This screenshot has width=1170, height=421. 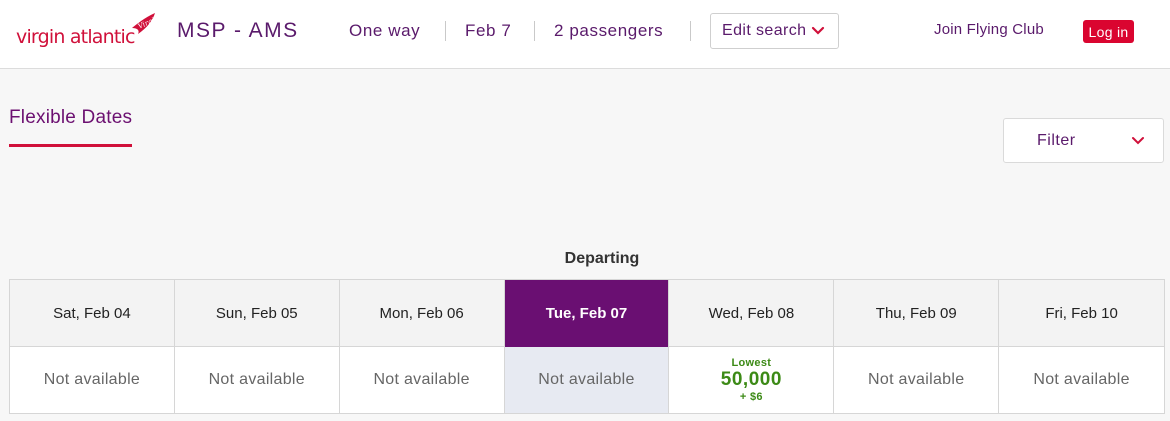 What do you see at coordinates (256, 313) in the screenshot?
I see `date-header: Sun, Feb 05` at bounding box center [256, 313].